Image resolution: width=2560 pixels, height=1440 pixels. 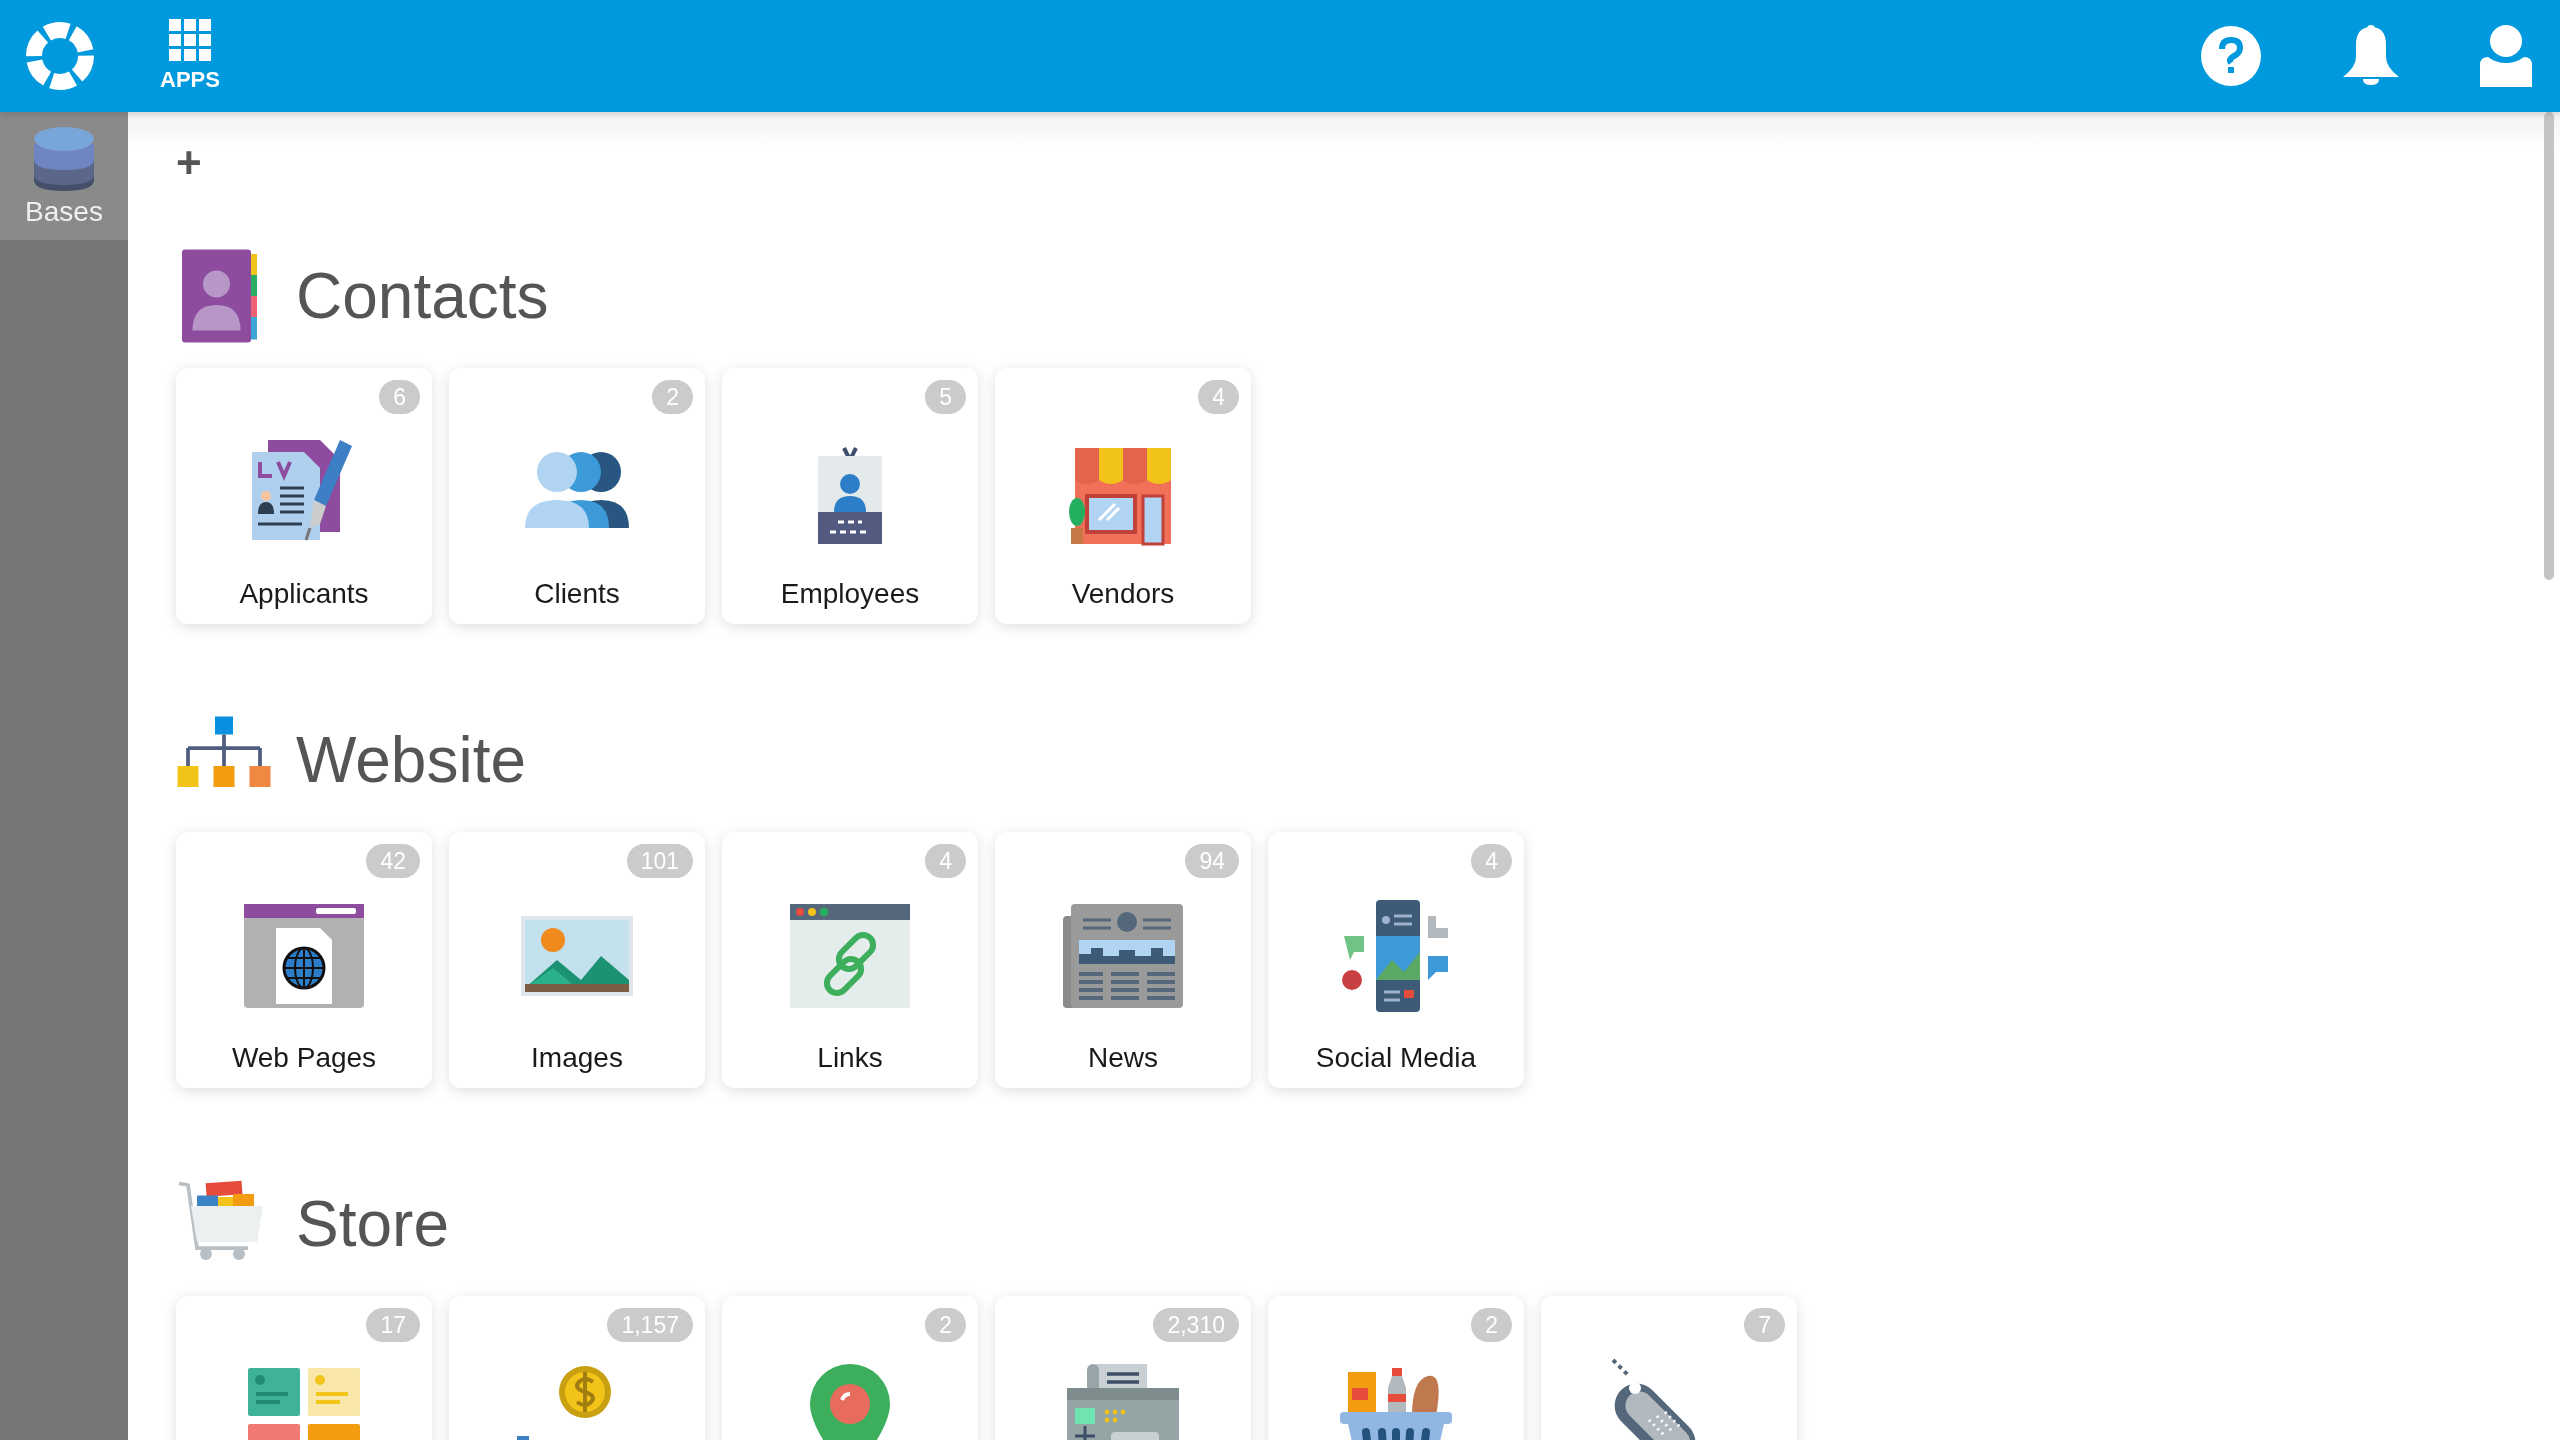 I want to click on database-icon, so click(x=64, y=159).